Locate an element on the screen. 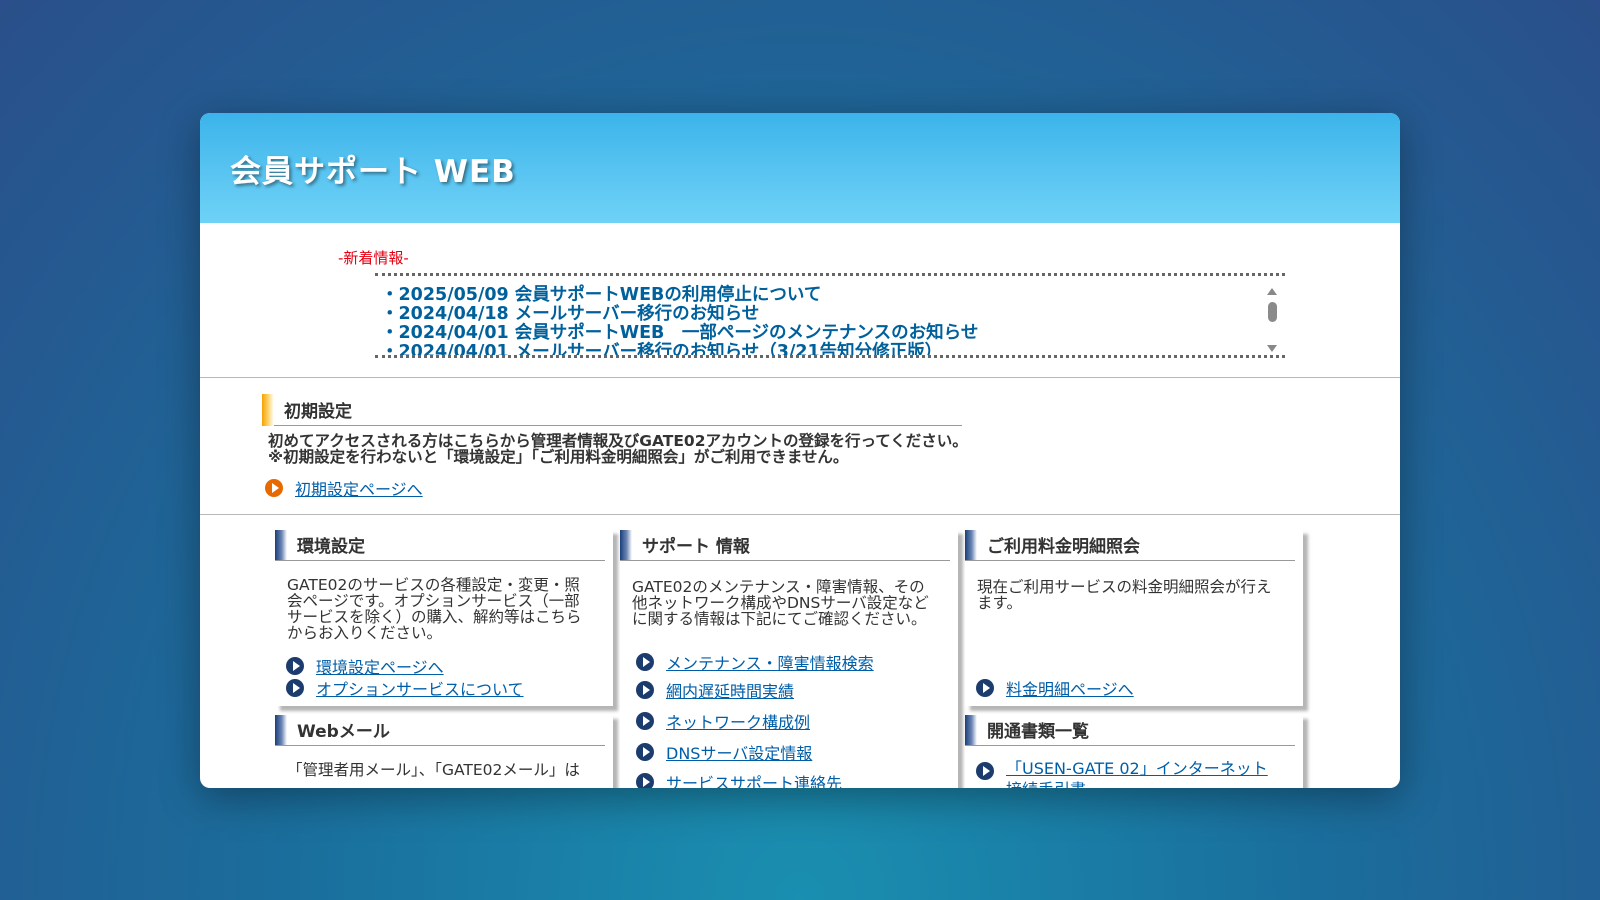 This screenshot has height=900, width=1600. documents-heading: 開通書類一覧 is located at coordinates (1130, 730).